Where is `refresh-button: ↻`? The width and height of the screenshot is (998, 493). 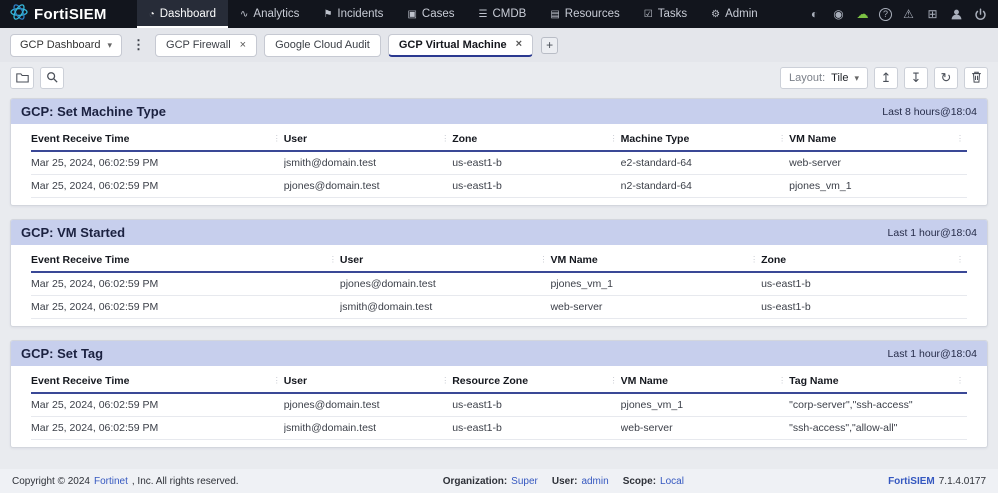 refresh-button: ↻ is located at coordinates (946, 78).